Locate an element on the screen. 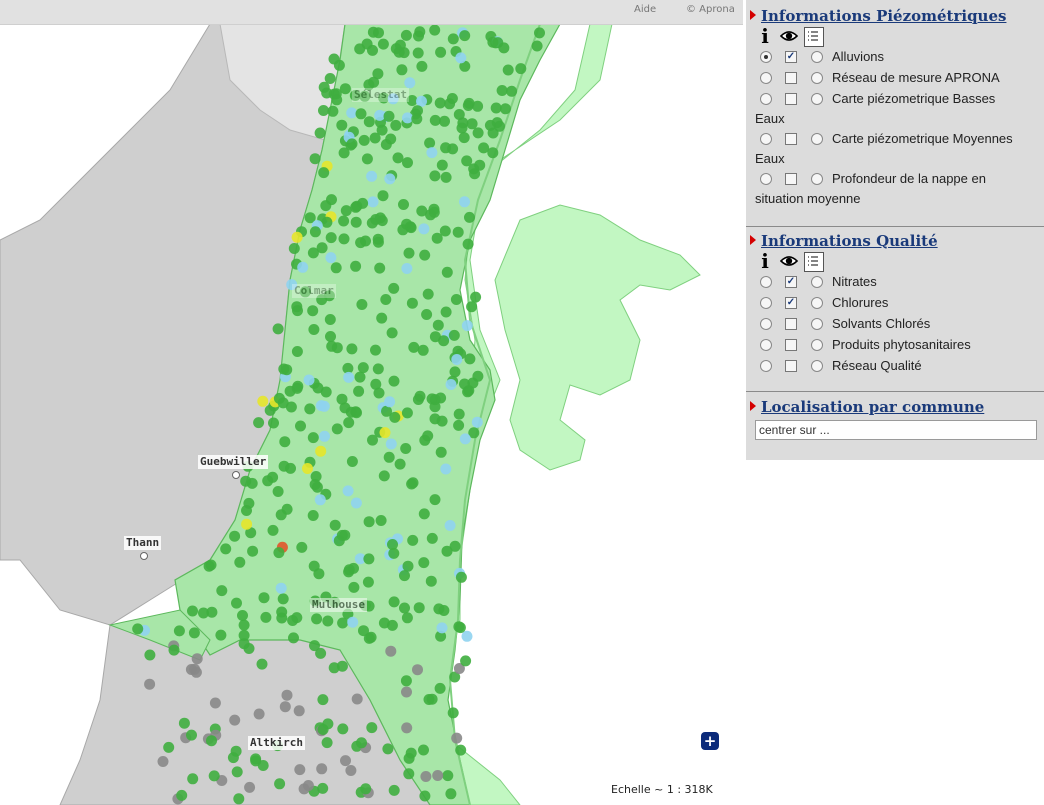  layer-visibility-checkbox is located at coordinates (791, 366).